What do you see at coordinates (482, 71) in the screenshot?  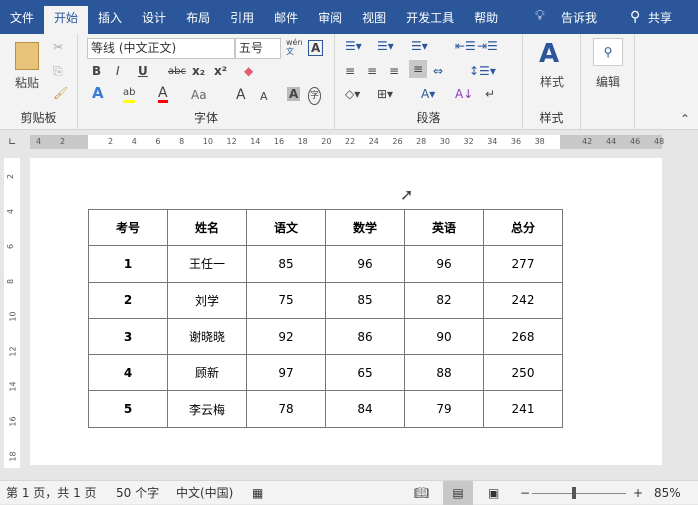 I see `line-spacing-icon: ↕☰▾` at bounding box center [482, 71].